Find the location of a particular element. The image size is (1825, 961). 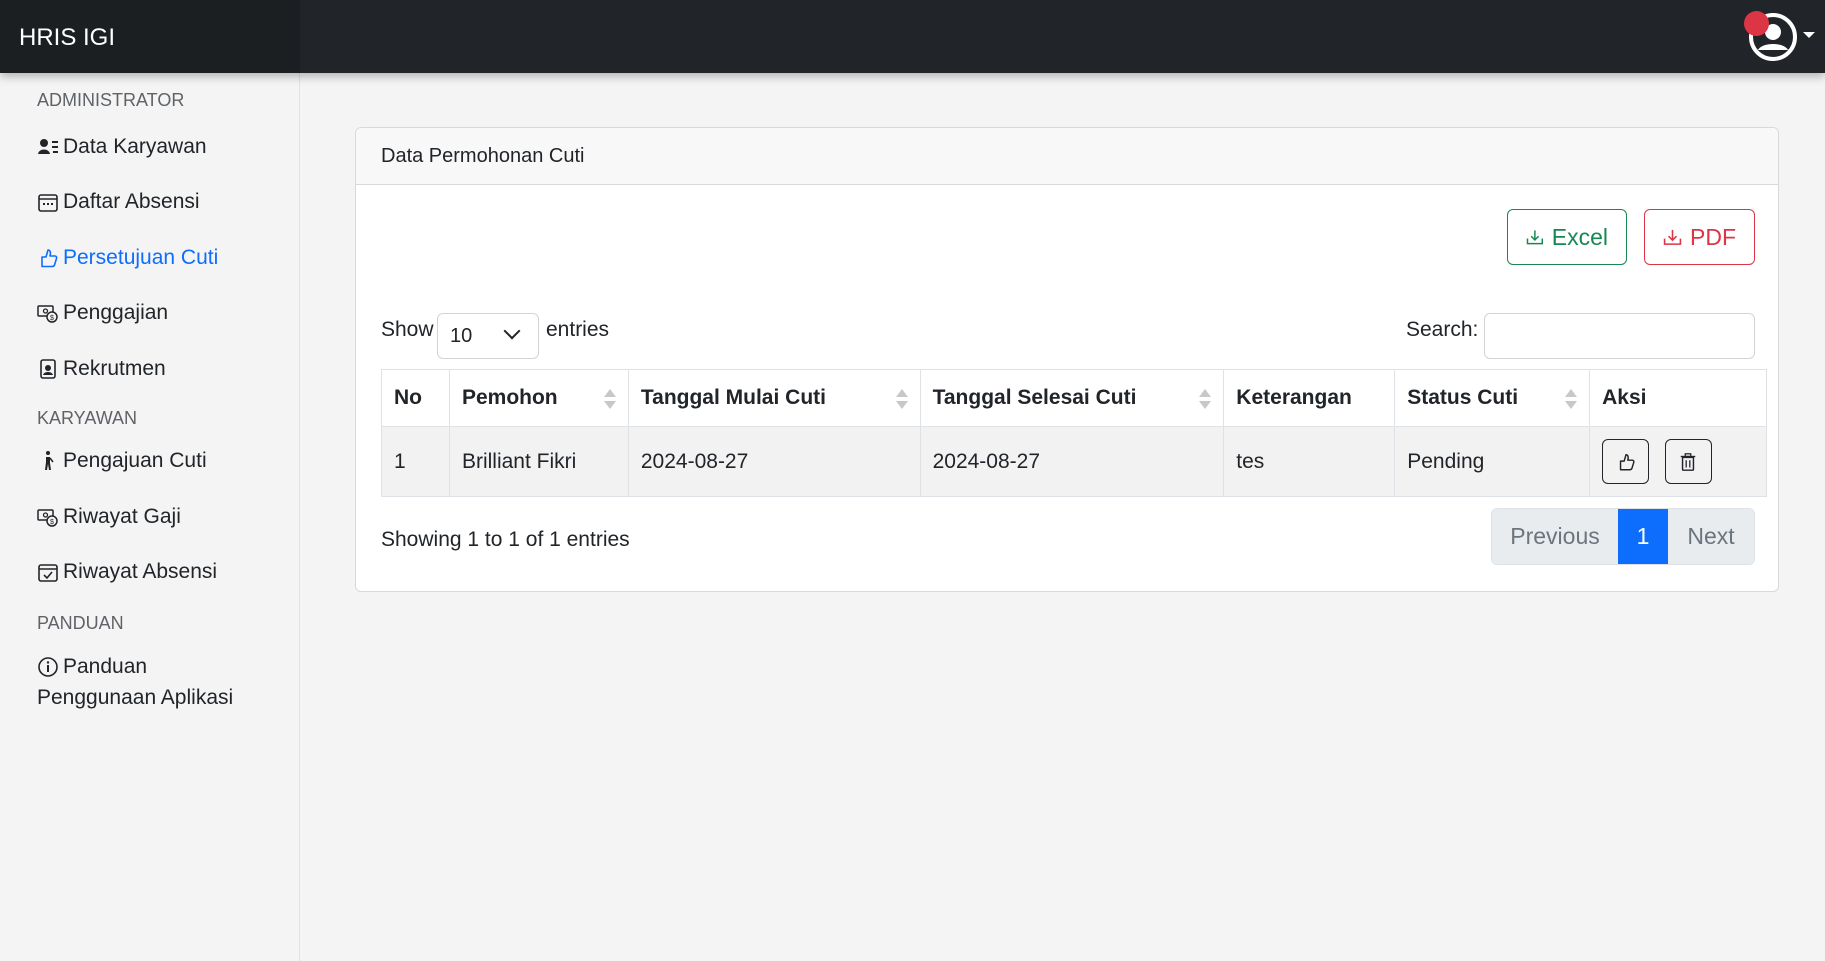

sidebar-heading-administrator: ADMINISTRATOR is located at coordinates (111, 100).